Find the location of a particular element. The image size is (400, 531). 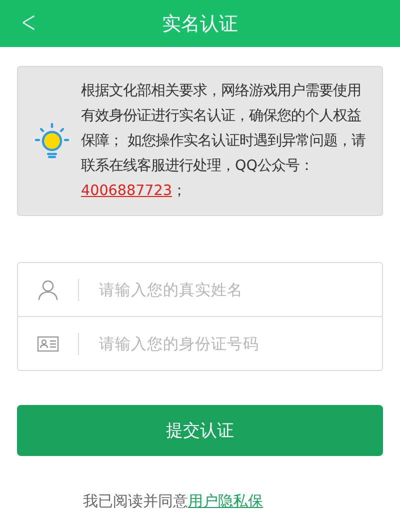

page-title: 实名认证 is located at coordinates (200, 24).